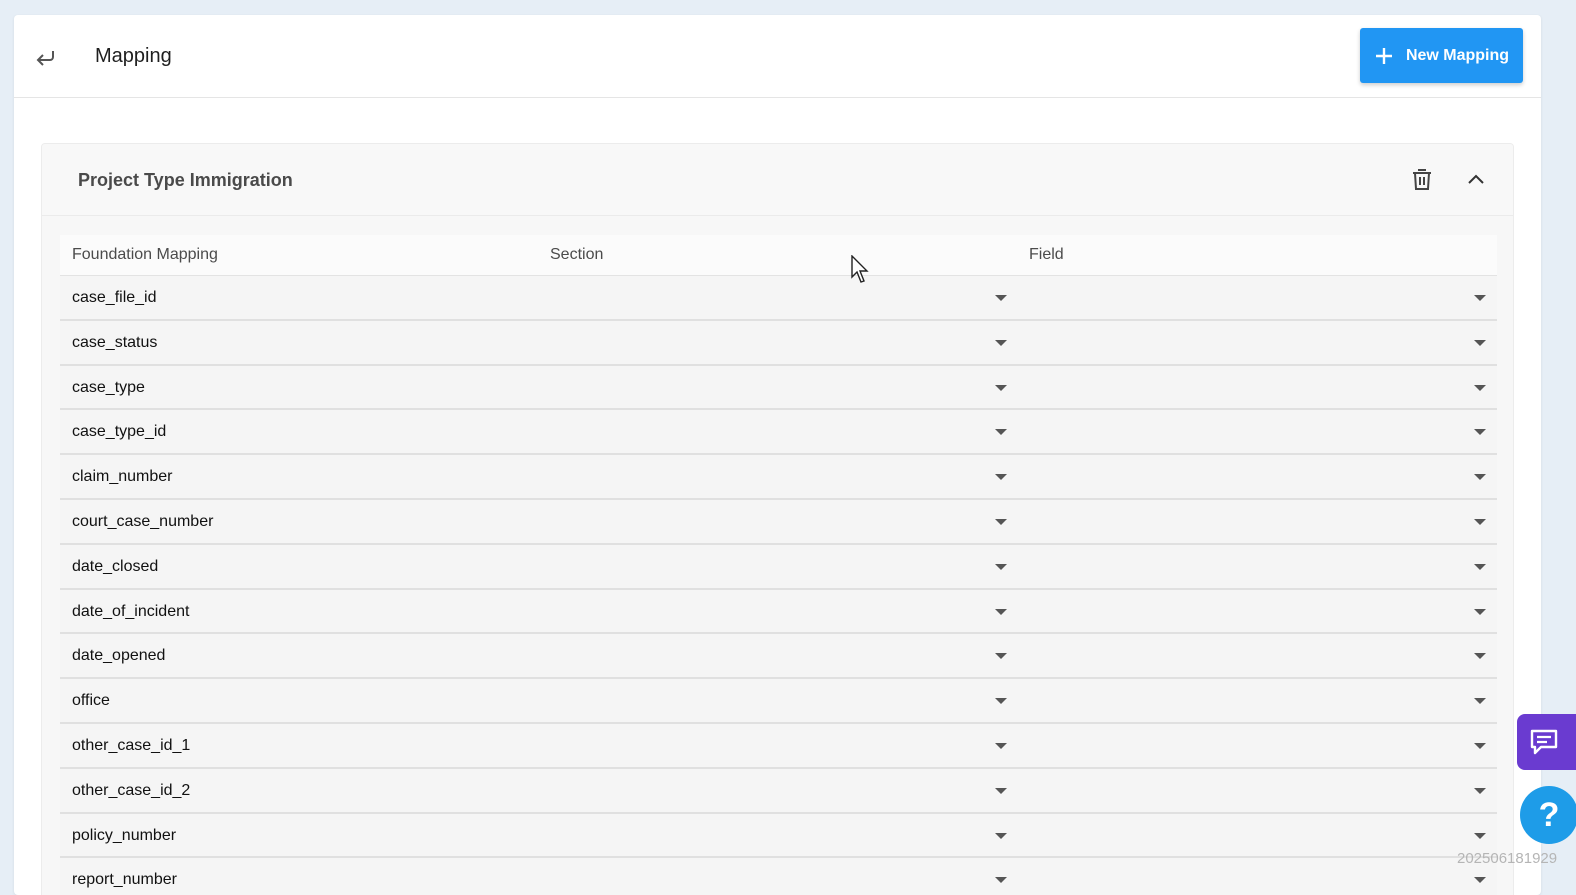 The height and width of the screenshot is (895, 1576). I want to click on new-mapping-label: New Mapping, so click(1457, 55).